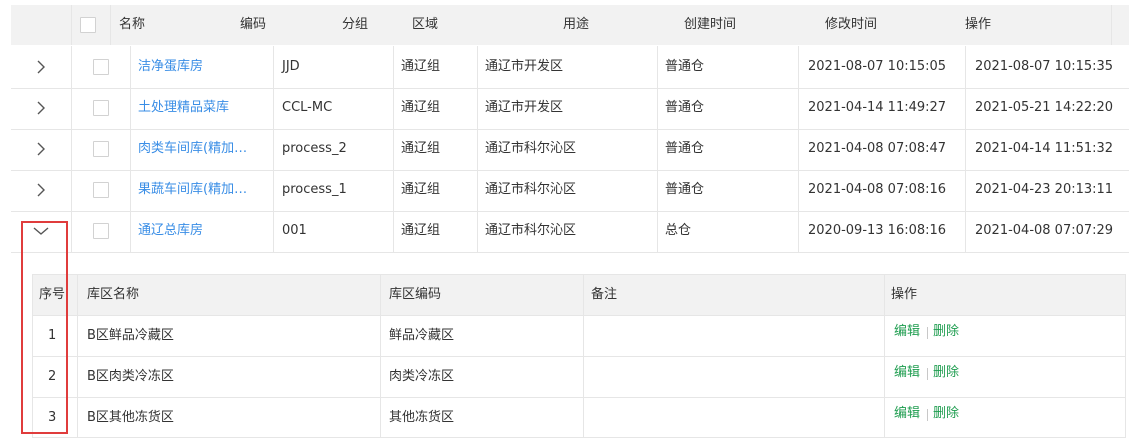 This screenshot has height=439, width=1129. I want to click on subtable-header-area-code: 库区编码, so click(415, 294).